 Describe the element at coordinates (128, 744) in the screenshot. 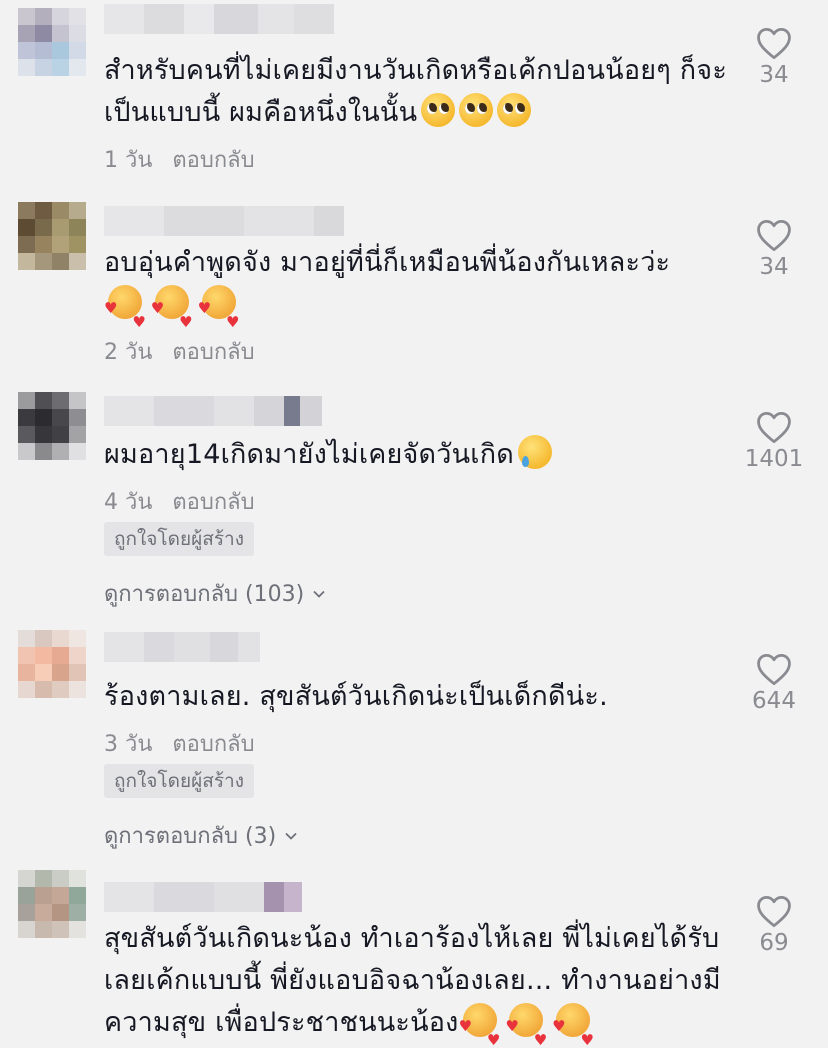

I see `comment-time: 3 วัน` at that location.